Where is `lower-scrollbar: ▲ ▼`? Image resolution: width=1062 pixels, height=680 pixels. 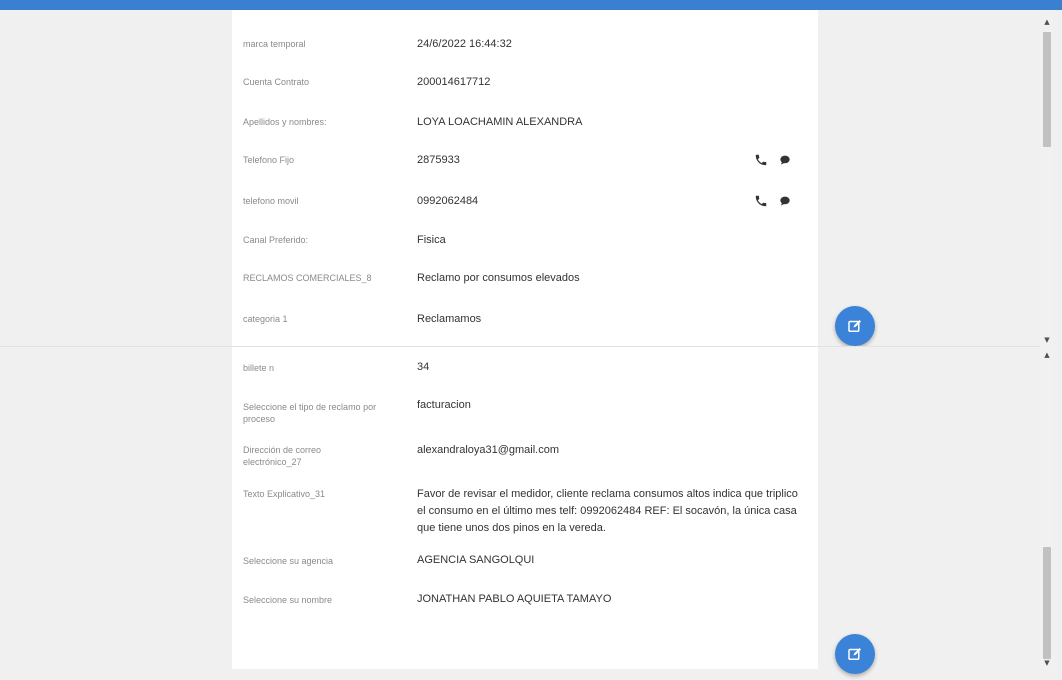
lower-scrollbar: ▲ ▼ is located at coordinates (1047, 508).